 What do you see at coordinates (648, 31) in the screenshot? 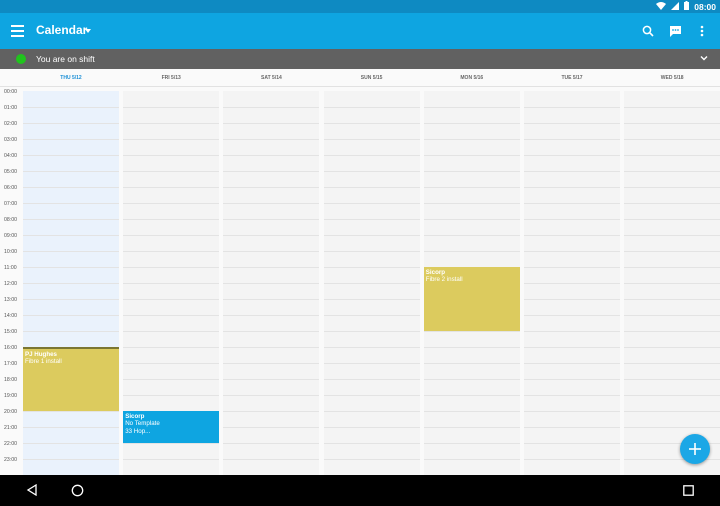
I see `search-icon` at bounding box center [648, 31].